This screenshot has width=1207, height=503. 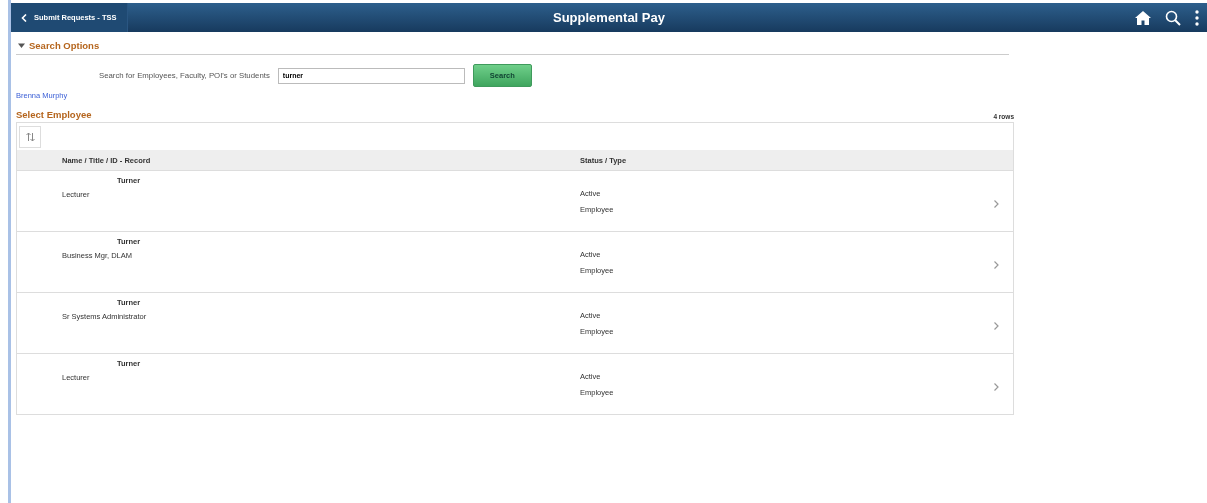 What do you see at coordinates (58, 45) in the screenshot?
I see `section-toggle: Search Options` at bounding box center [58, 45].